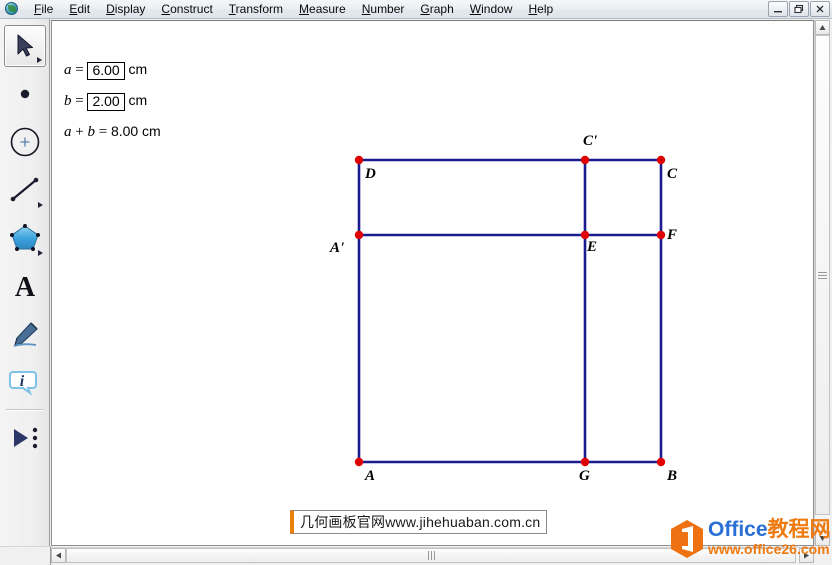  I want to click on point-label: C, so click(672, 174).